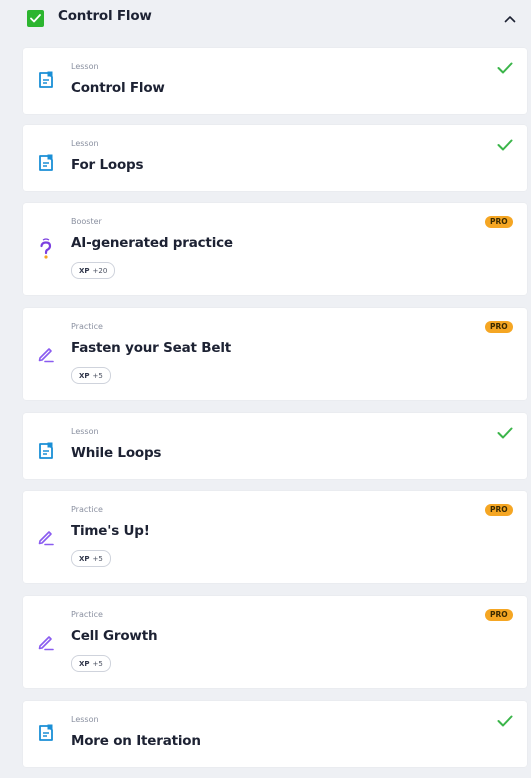  I want to click on list-item-lesson: Lesson More on Iteration, so click(275, 734).